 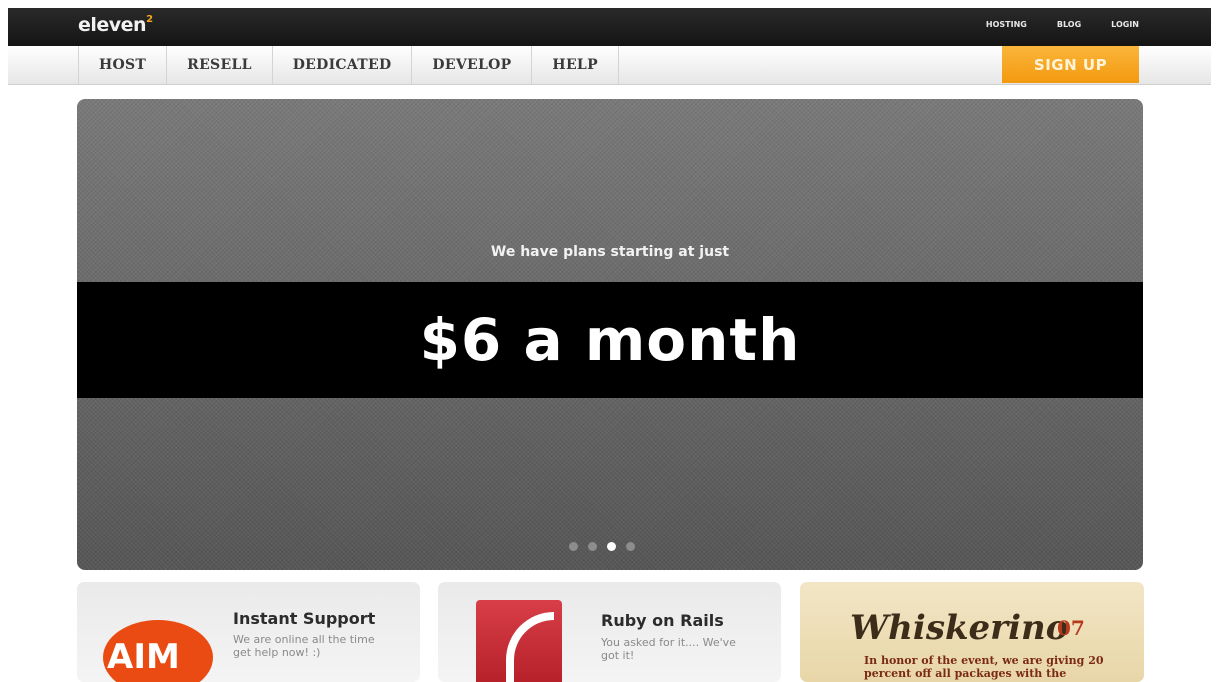 I want to click on nav-item-develop: DEVELOP, so click(x=472, y=65).